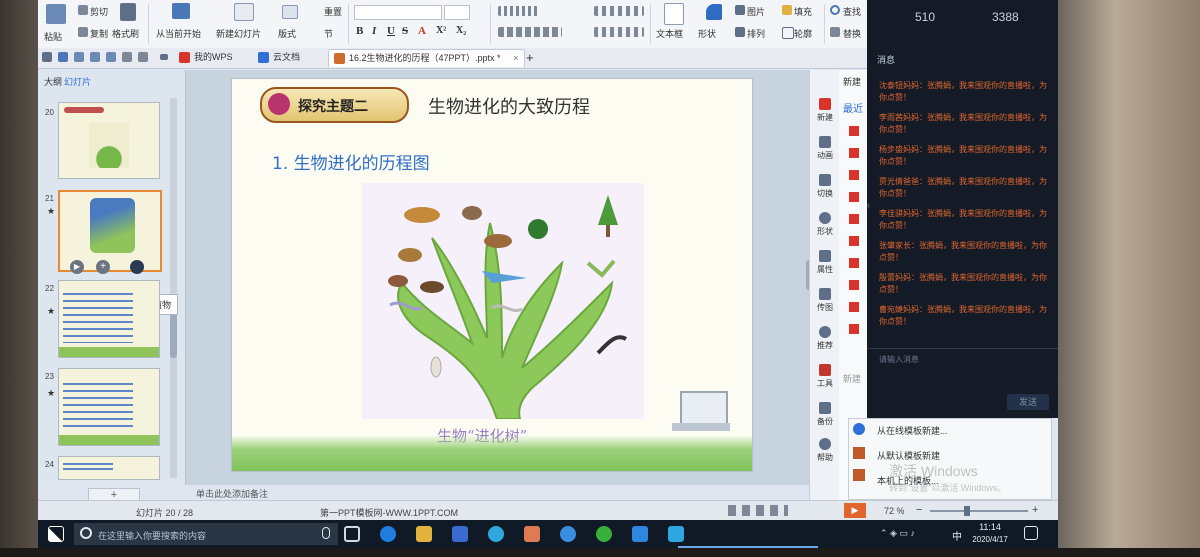  I want to click on cloud-doc-icon, so click(263, 57).